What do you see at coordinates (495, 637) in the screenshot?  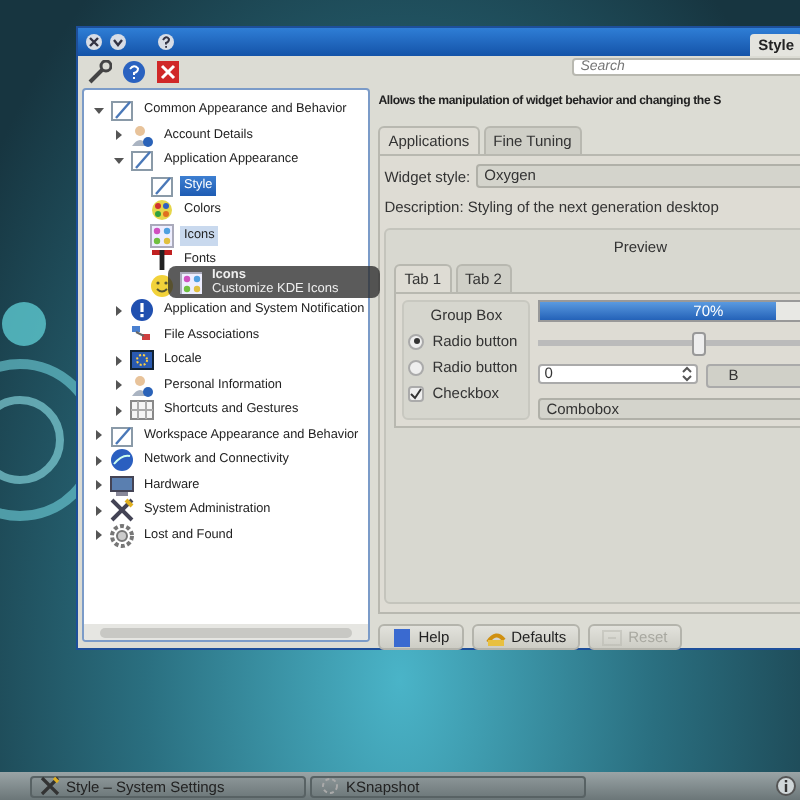 I see `defaults-icon` at bounding box center [495, 637].